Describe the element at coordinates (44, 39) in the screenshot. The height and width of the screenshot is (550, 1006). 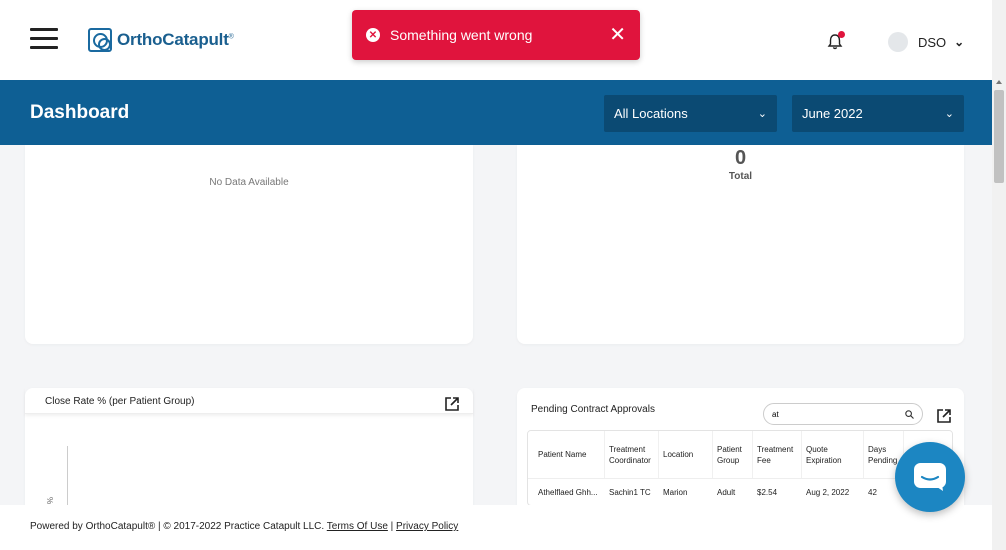
I see `menu-icon` at that location.